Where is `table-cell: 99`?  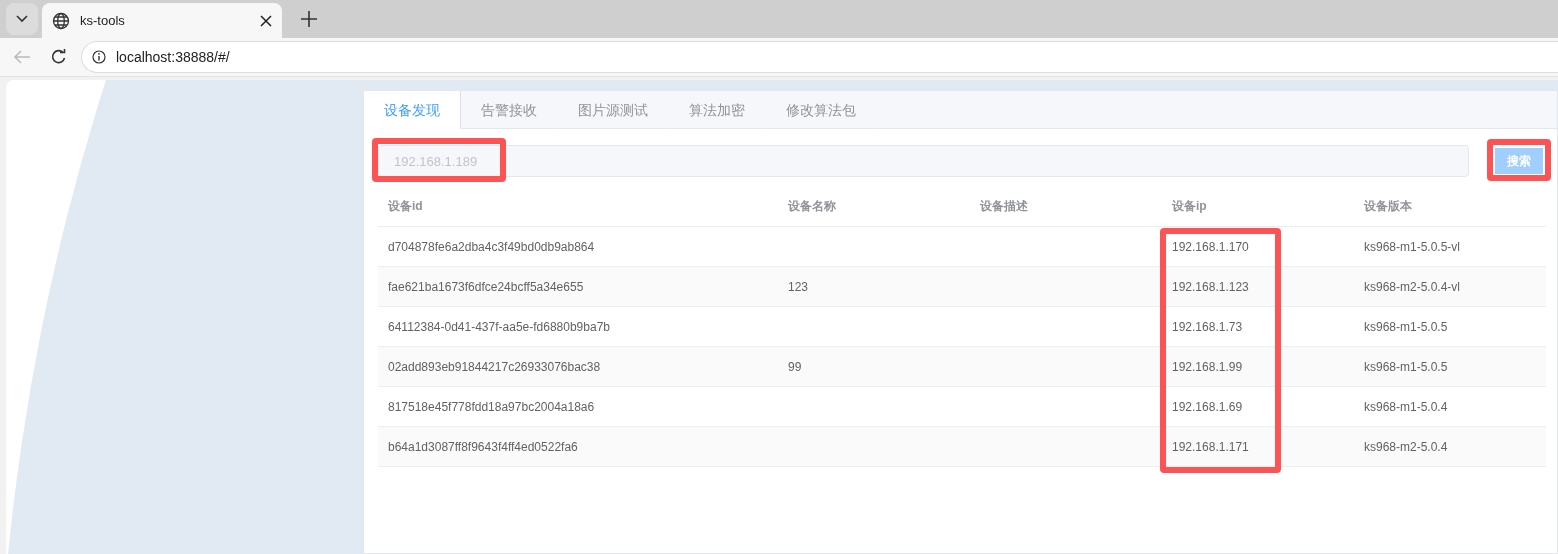 table-cell: 99 is located at coordinates (795, 366).